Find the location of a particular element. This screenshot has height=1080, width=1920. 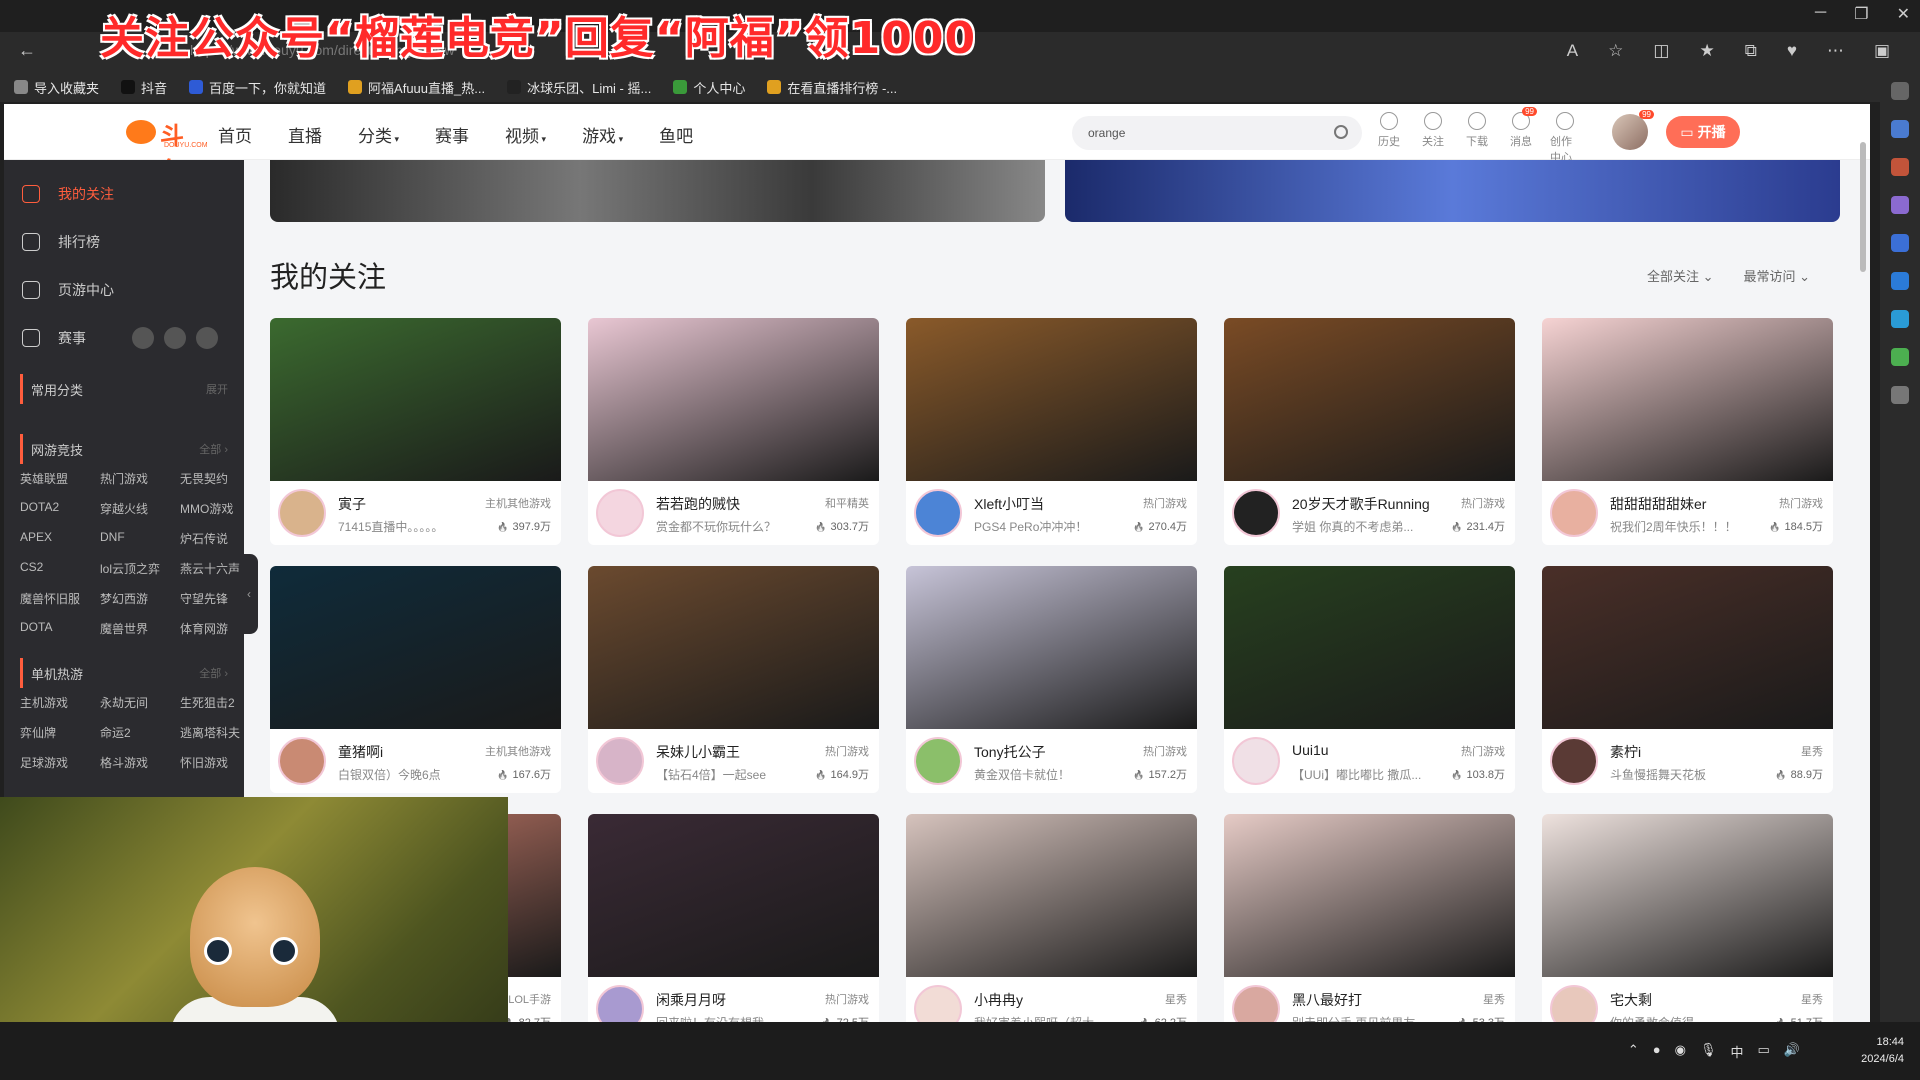

search-input is located at coordinates (1182, 133).